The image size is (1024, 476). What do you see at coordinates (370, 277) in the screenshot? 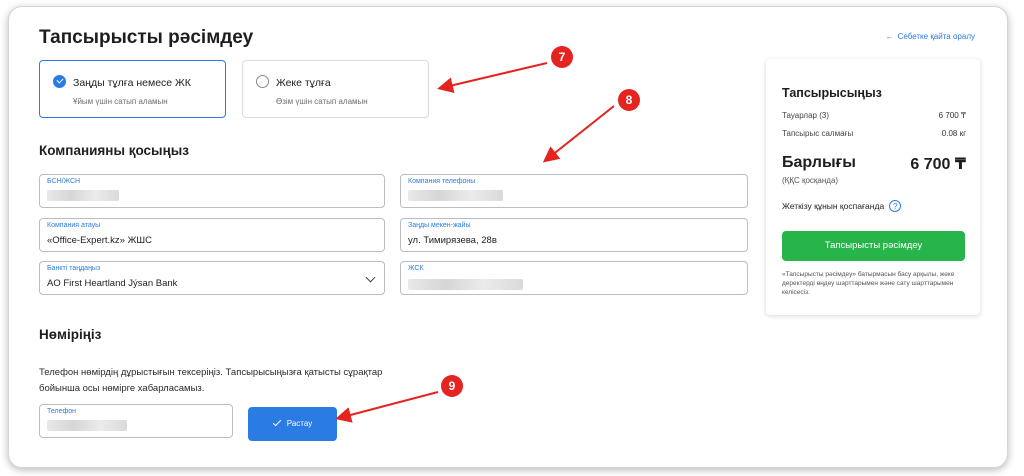
I see `chevron-down-icon` at bounding box center [370, 277].